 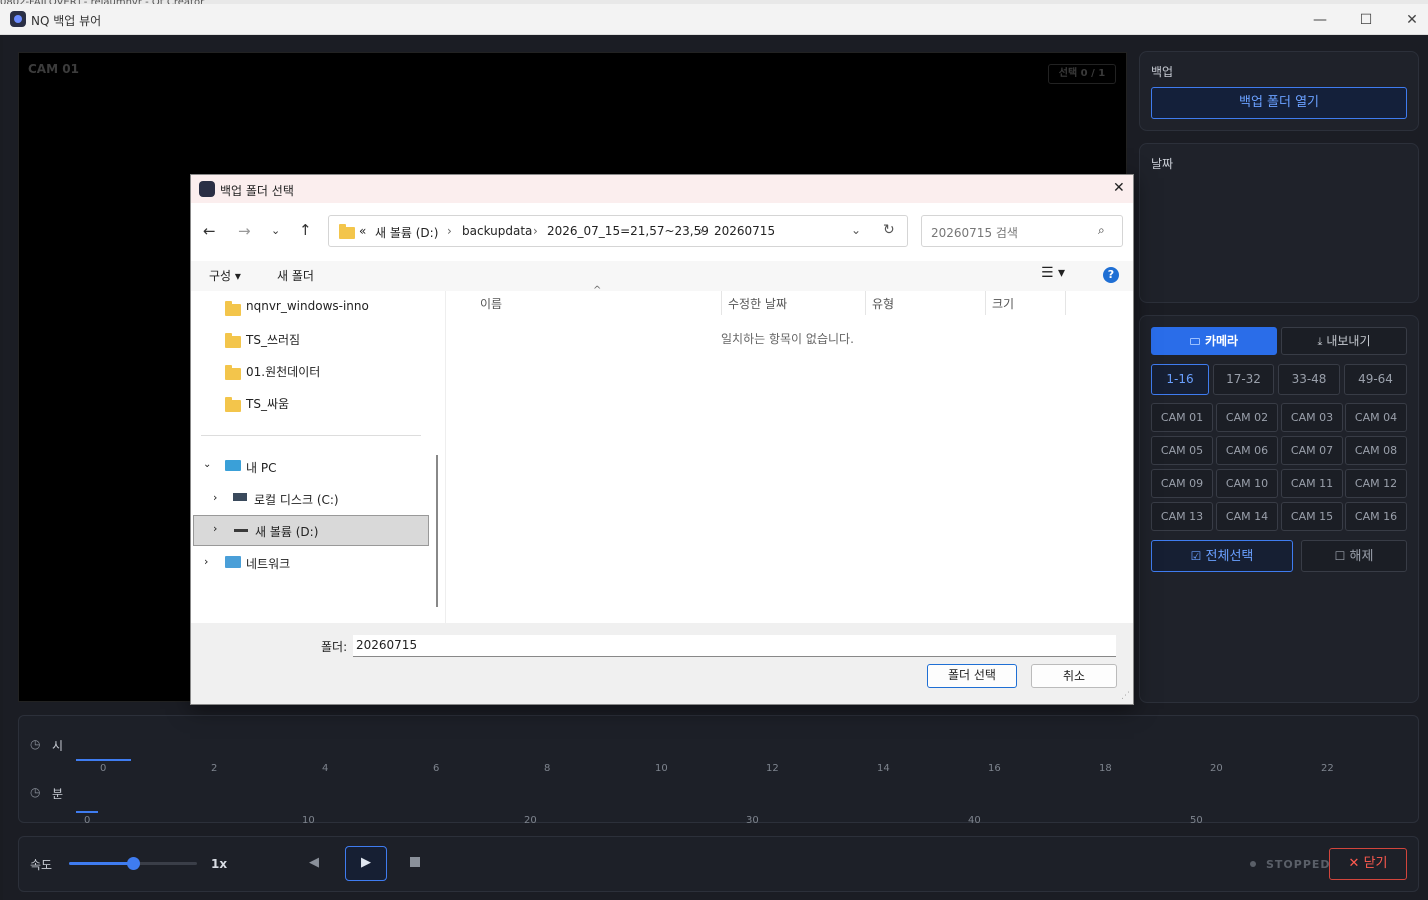 What do you see at coordinates (1327, 768) in the screenshot?
I see `hour-tick-label: 22` at bounding box center [1327, 768].